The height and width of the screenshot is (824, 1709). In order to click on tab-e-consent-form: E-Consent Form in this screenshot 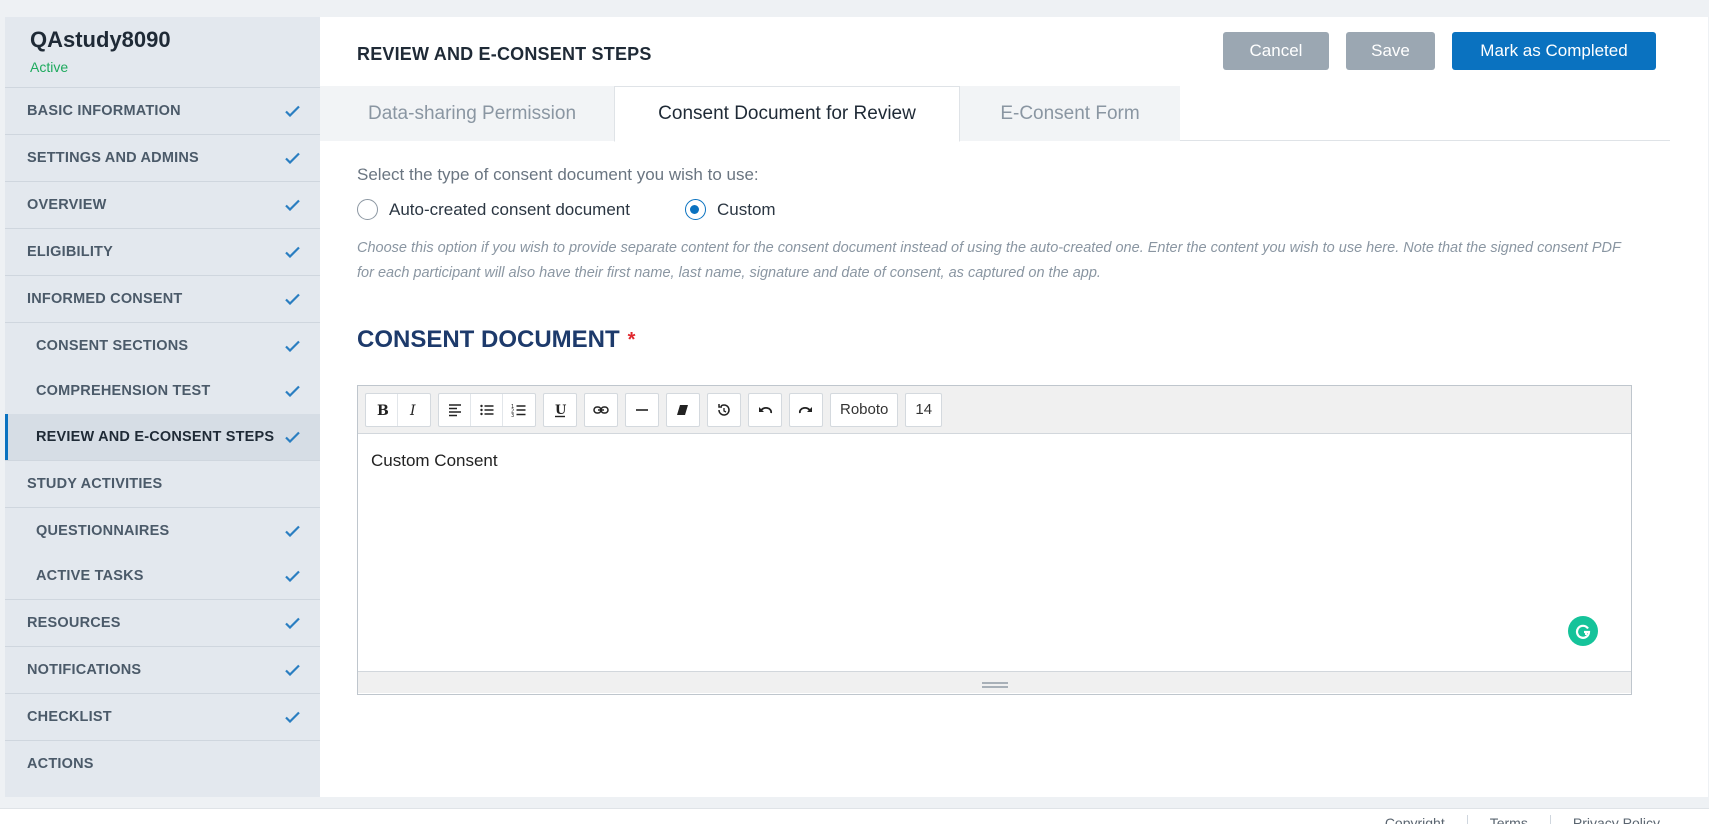, I will do `click(1070, 113)`.